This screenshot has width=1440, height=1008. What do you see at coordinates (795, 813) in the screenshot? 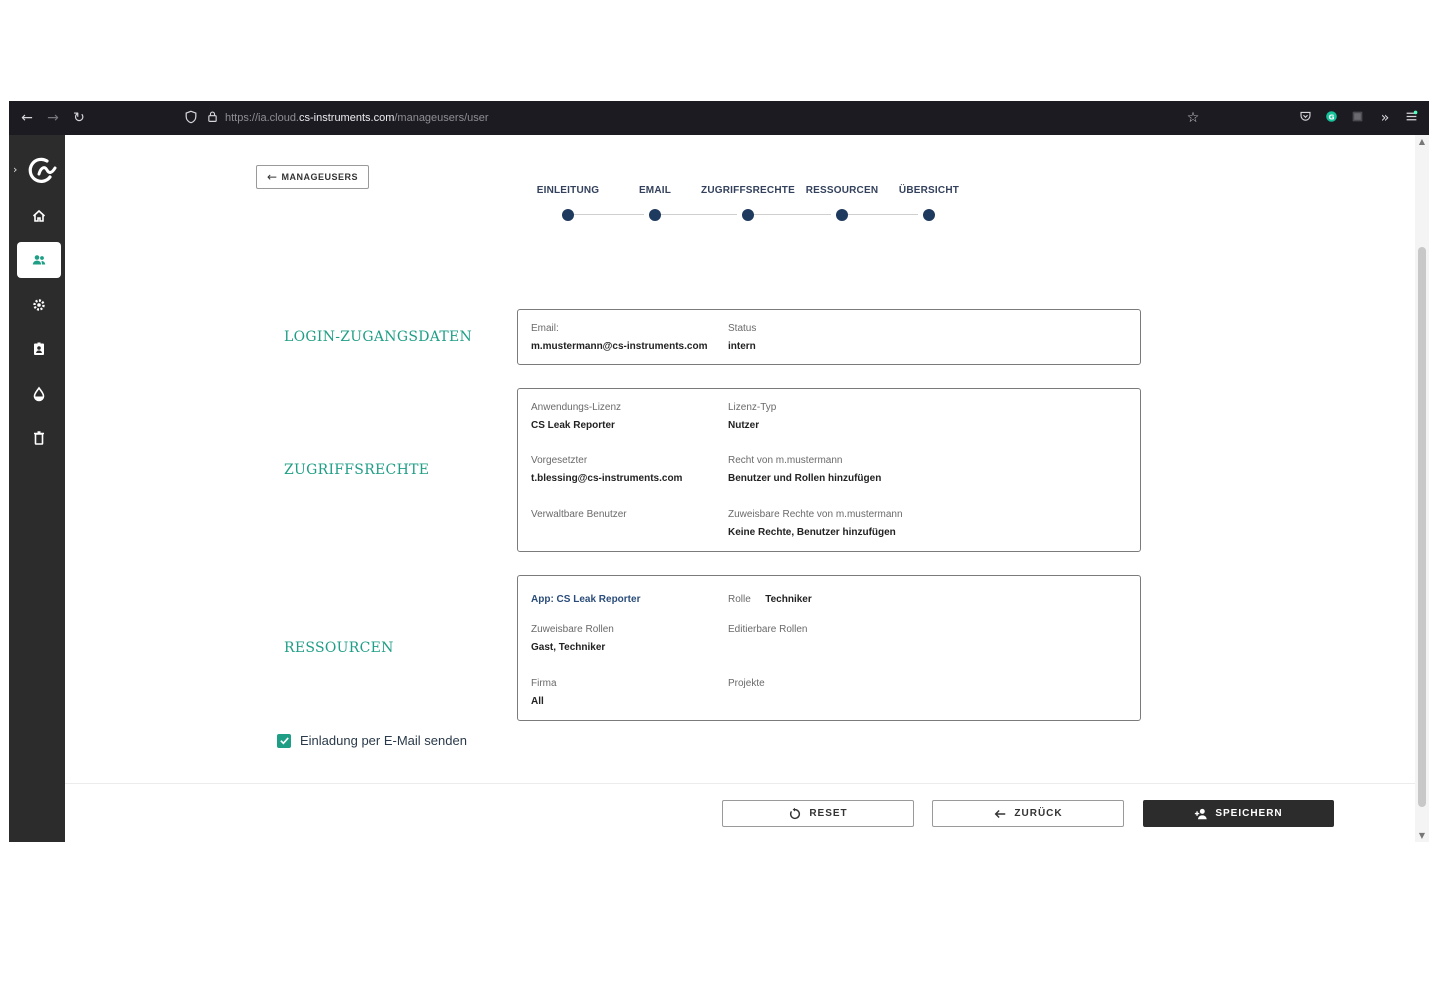
I see `reset-icon` at bounding box center [795, 813].